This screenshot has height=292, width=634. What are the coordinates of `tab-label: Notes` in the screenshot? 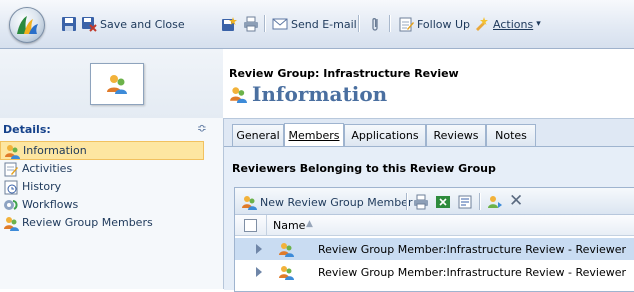 It's located at (511, 135).